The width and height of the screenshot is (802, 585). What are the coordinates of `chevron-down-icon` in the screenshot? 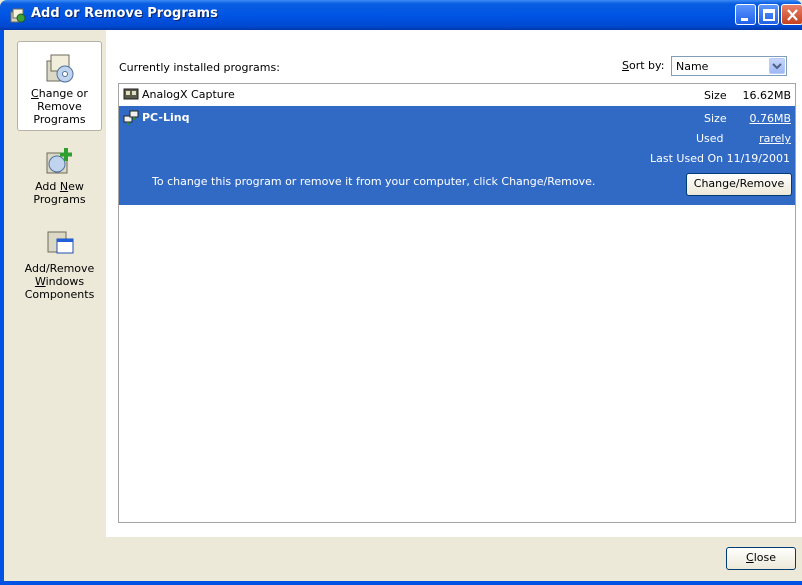 It's located at (777, 66).